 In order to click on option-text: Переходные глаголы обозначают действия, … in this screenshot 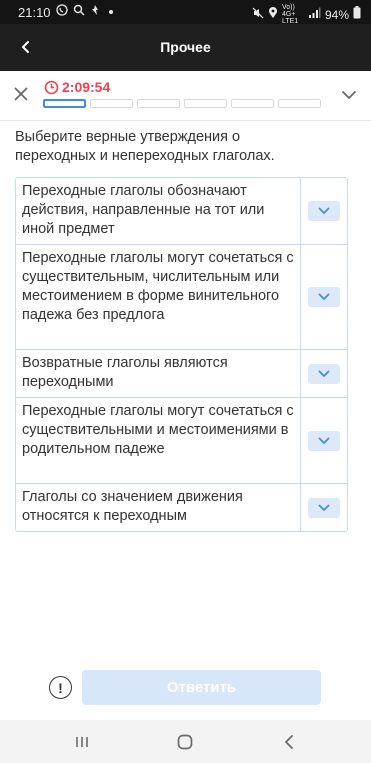, I will do `click(143, 210)`.